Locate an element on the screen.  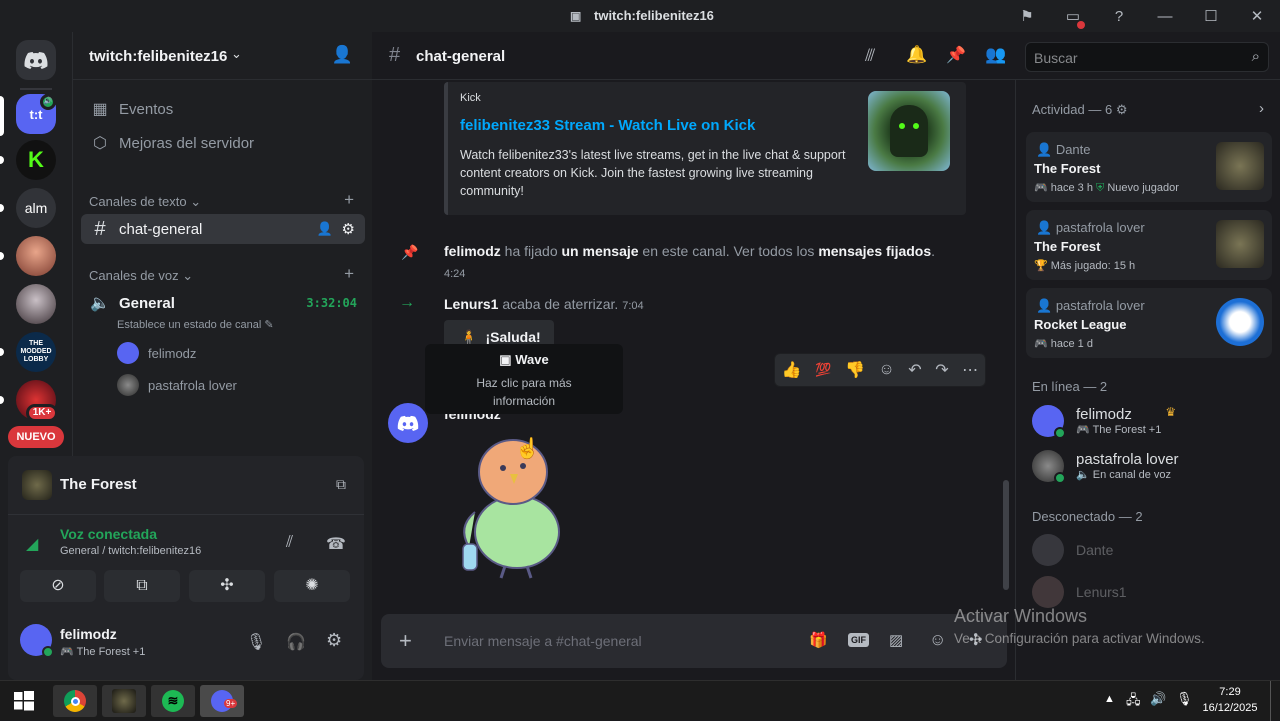
home-button is located at coordinates (36, 60).